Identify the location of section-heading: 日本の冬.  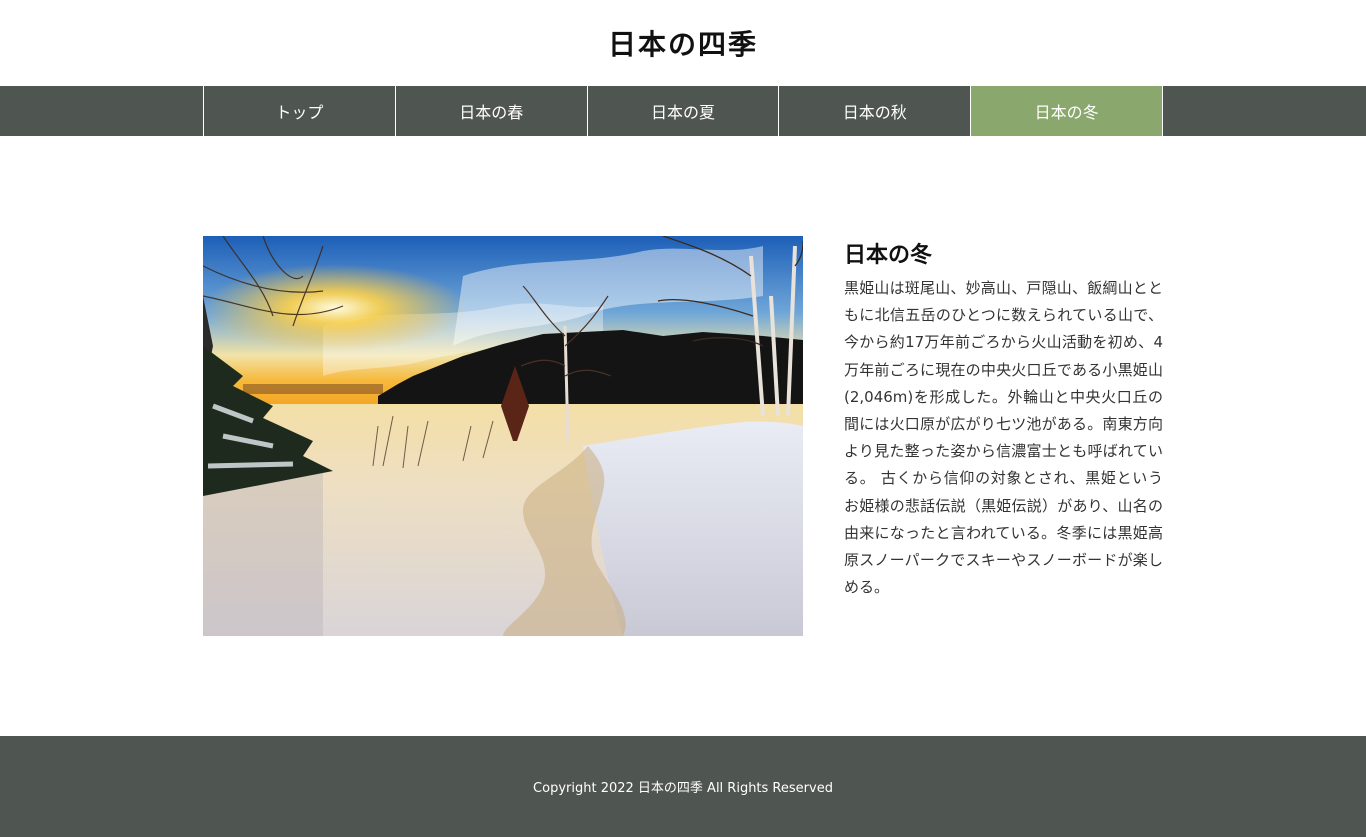
(888, 255).